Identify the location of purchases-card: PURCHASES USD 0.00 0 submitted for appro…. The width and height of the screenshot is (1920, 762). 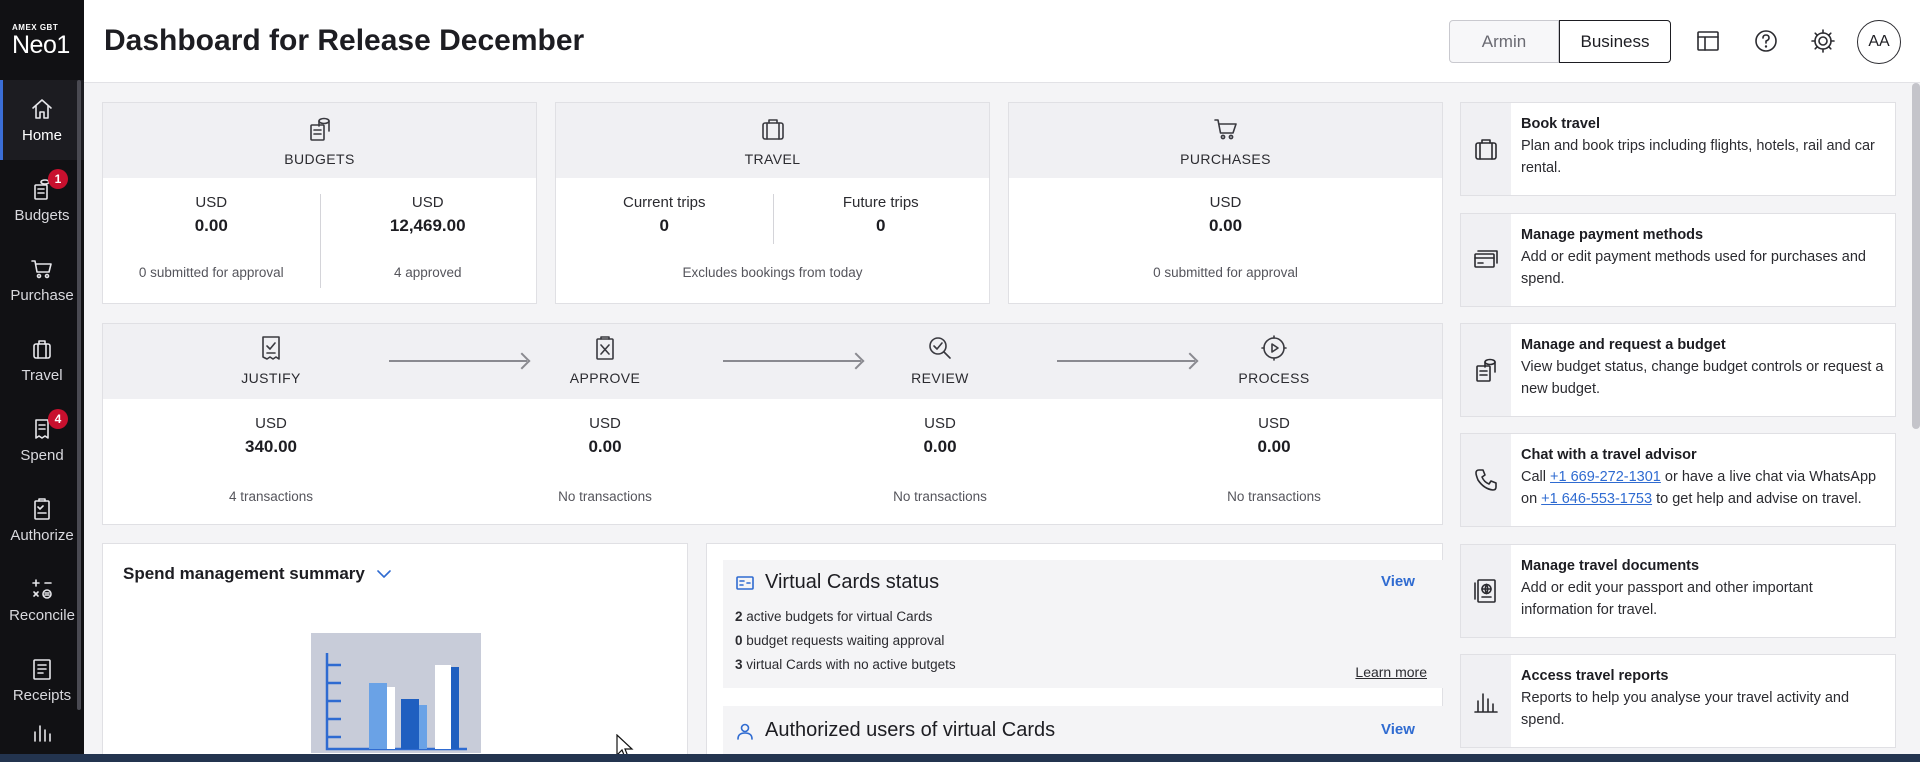
(1225, 203).